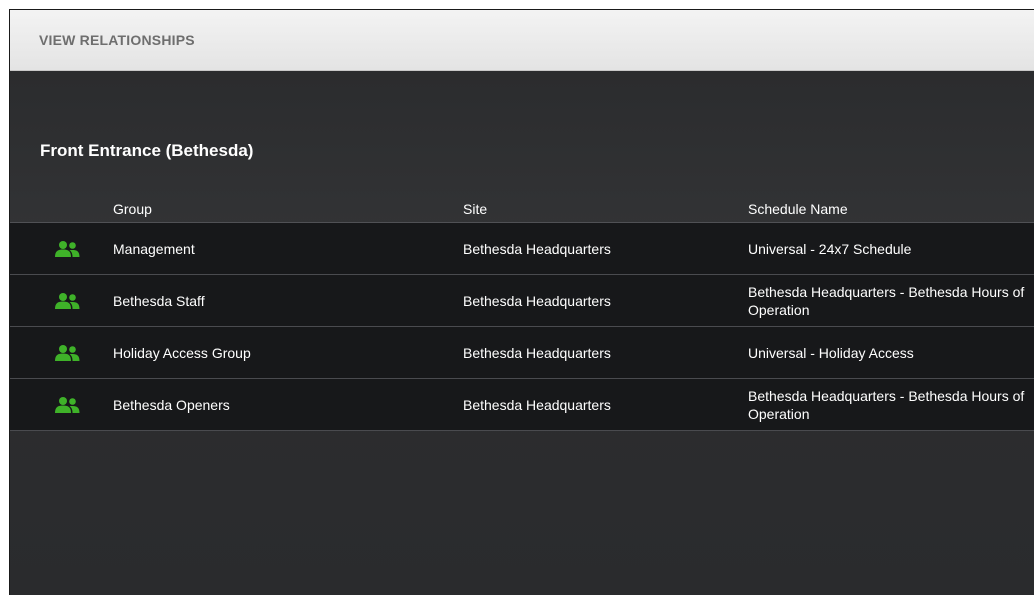 The image size is (1034, 595). I want to click on group-name: Bethesda Openers, so click(171, 404).